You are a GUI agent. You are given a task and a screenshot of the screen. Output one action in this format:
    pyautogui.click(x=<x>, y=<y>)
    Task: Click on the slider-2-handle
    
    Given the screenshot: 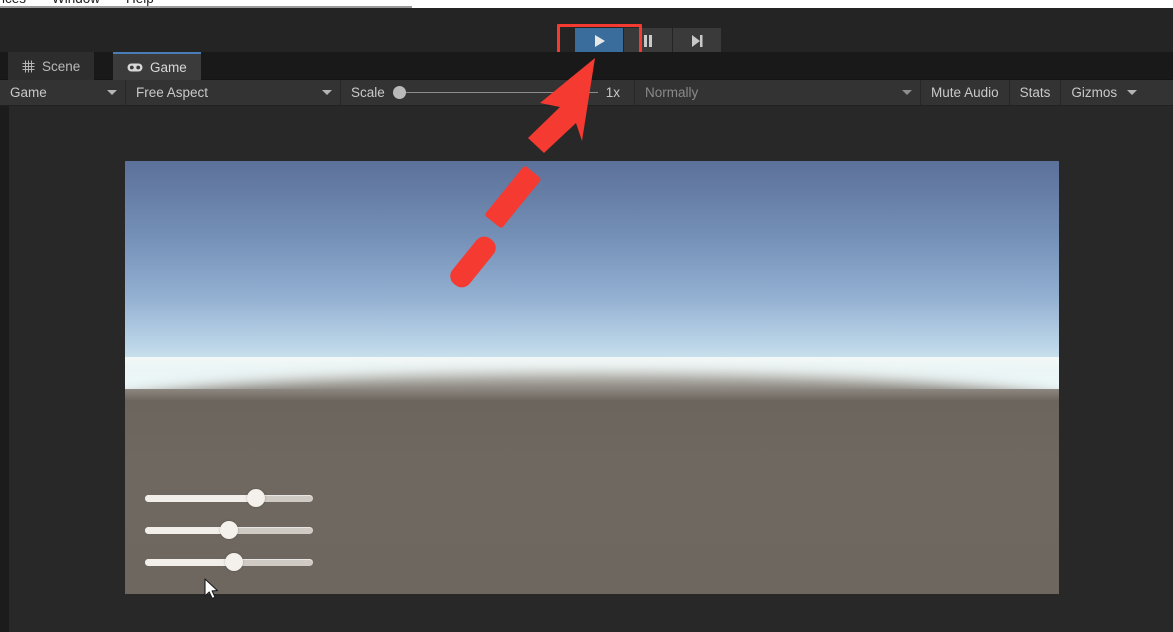 What is the action you would take?
    pyautogui.click(x=229, y=530)
    